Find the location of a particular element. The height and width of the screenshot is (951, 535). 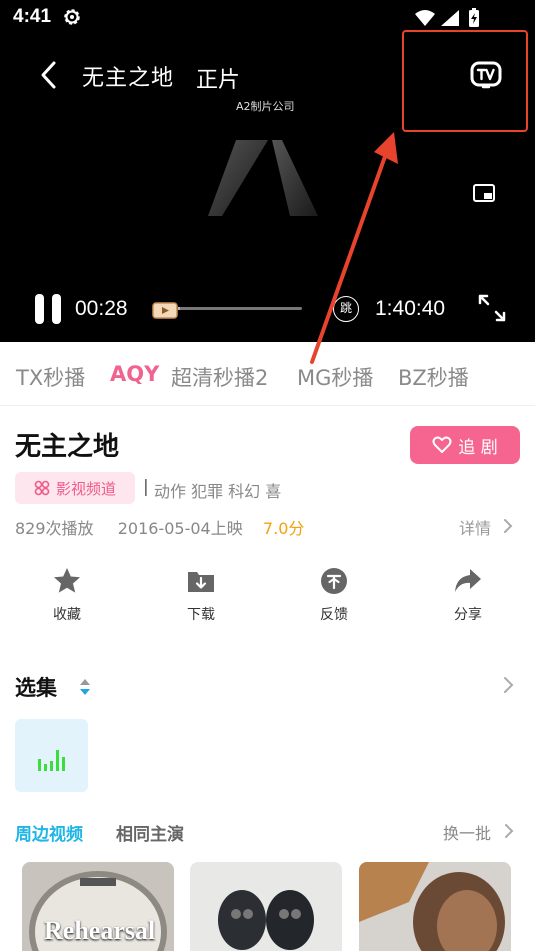

source-tab-bz: BZ秒播 is located at coordinates (433, 377).